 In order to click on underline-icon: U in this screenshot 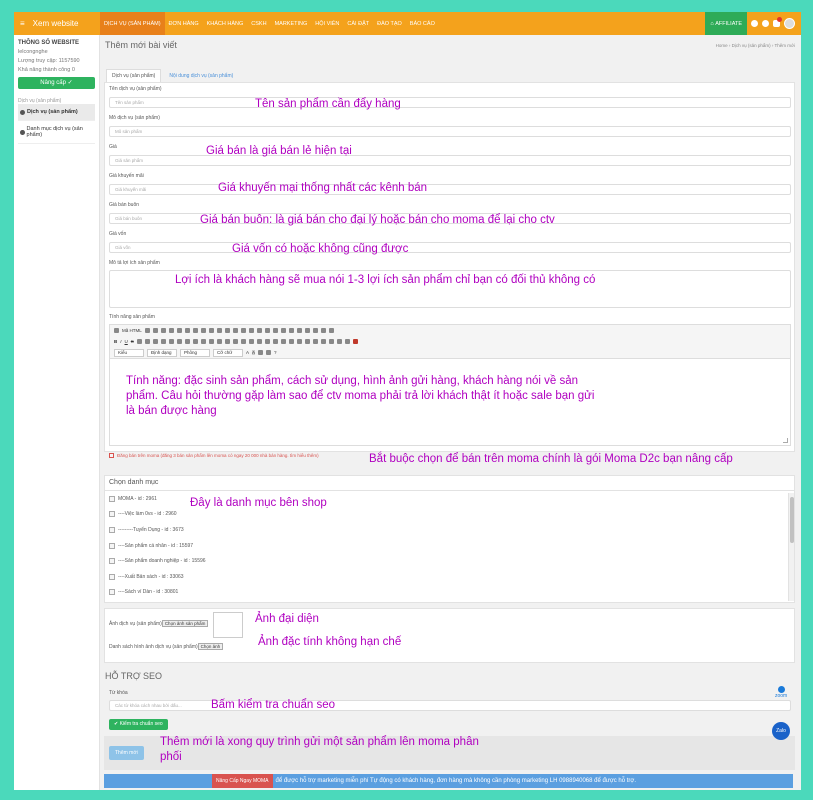, I will do `click(126, 341)`.